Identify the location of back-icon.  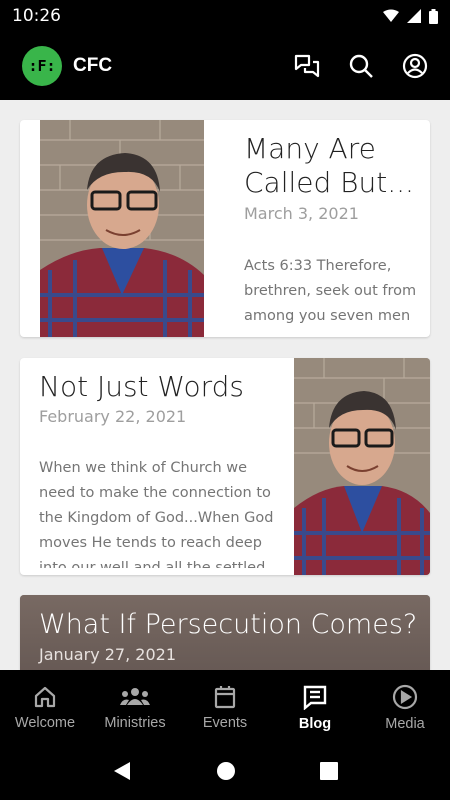
(122, 770).